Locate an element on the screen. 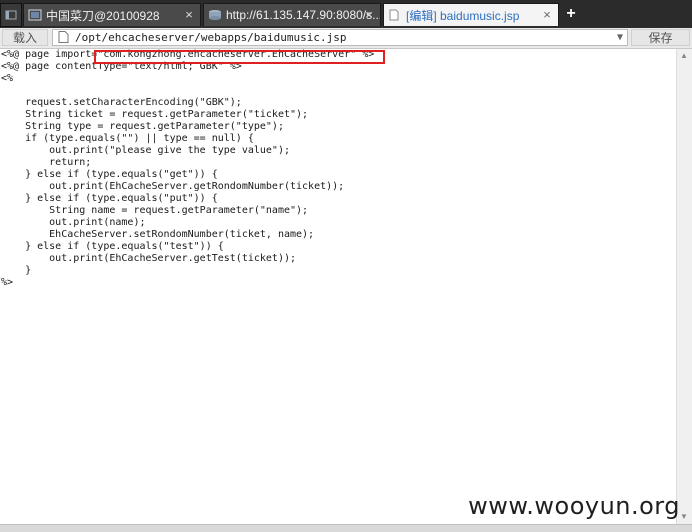  vertical-scrollbar: ▲ ▼ is located at coordinates (684, 287).